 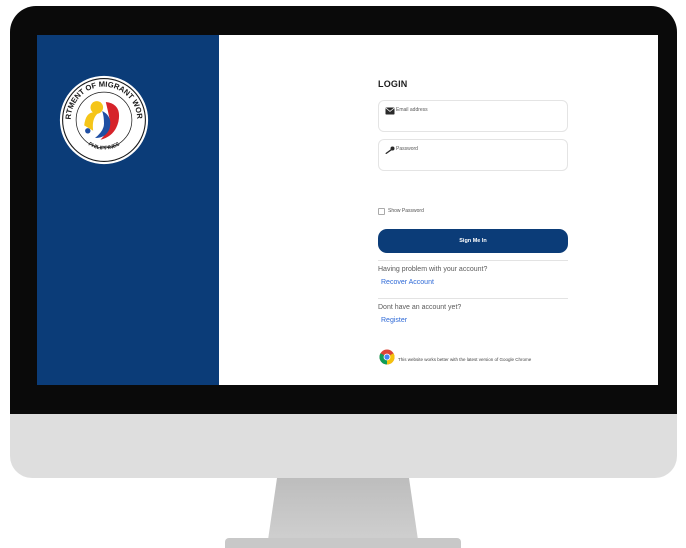 I want to click on email-field: Email address, so click(x=473, y=116).